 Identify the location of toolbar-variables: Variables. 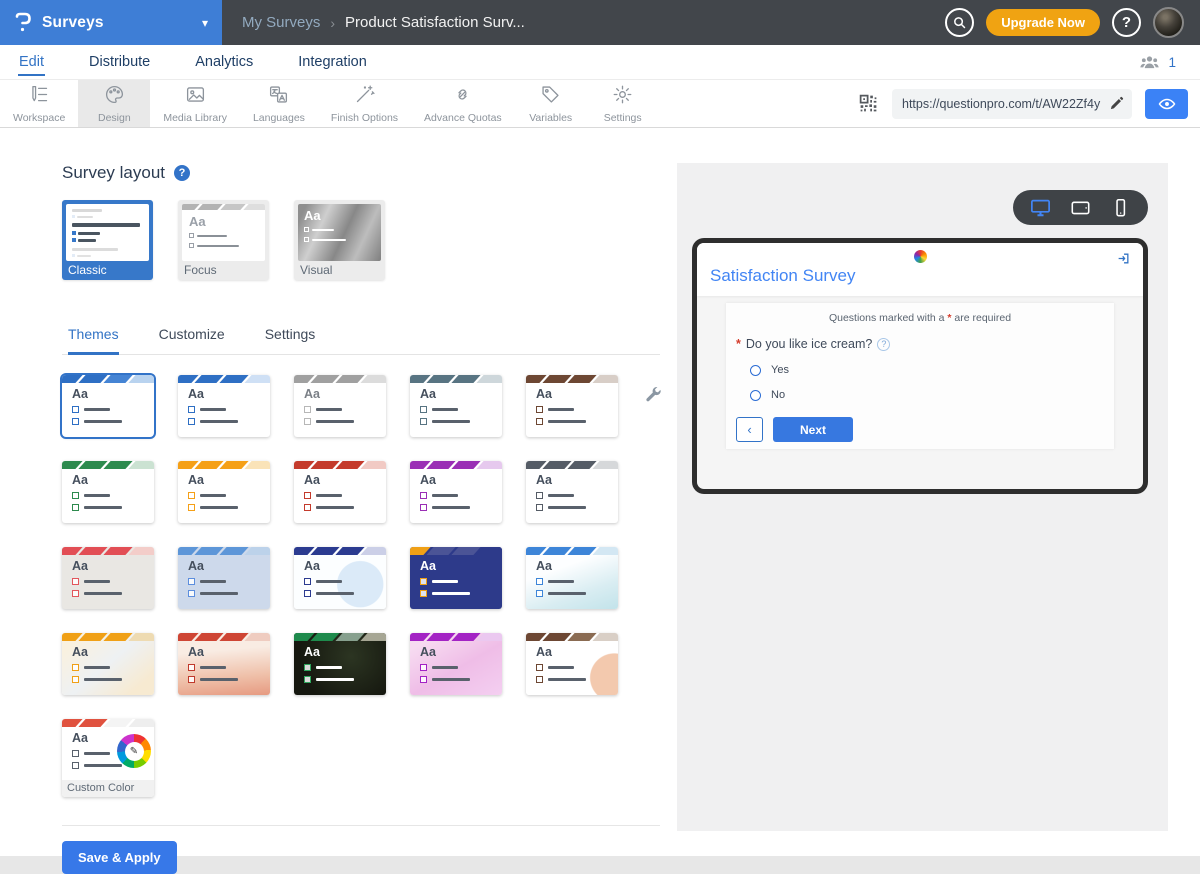
(551, 103).